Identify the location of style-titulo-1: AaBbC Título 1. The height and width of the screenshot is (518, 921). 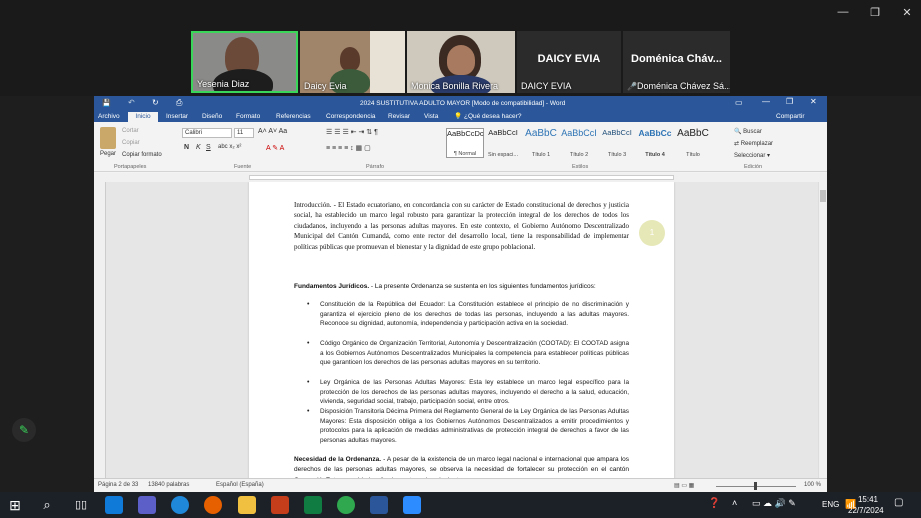
(541, 143).